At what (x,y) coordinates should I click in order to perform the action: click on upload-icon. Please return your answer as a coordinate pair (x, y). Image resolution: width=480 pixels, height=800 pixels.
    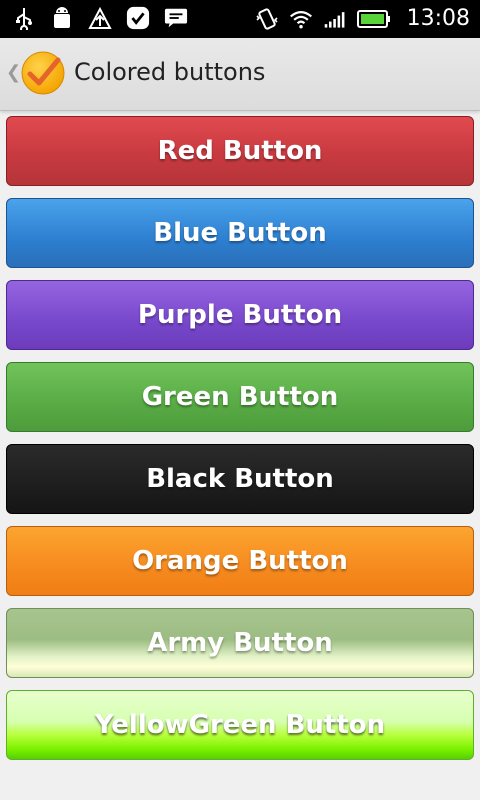
    Looking at the image, I should click on (100, 18).